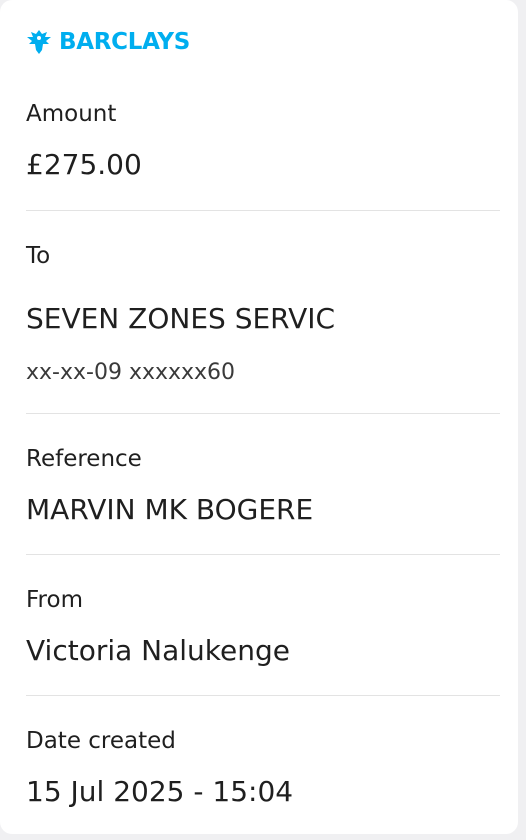 The height and width of the screenshot is (840, 526). Describe the element at coordinates (71, 114) in the screenshot. I see `amount-label: Amount` at that location.